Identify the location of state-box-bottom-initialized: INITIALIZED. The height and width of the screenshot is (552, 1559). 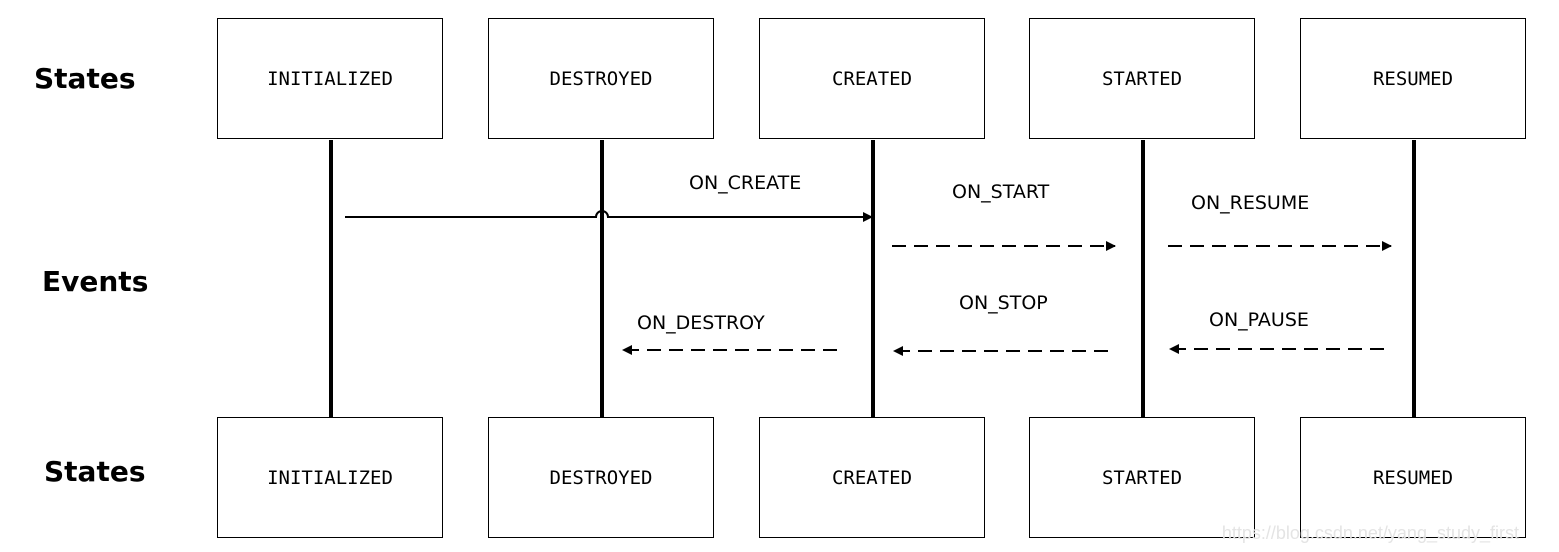
(330, 477).